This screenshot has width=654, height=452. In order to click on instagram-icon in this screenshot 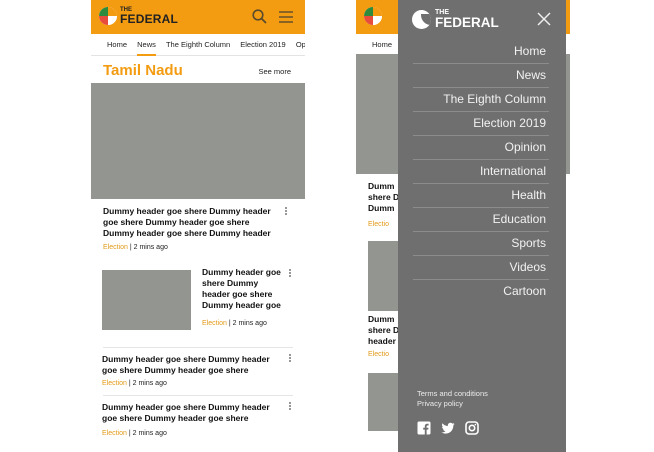, I will do `click(472, 428)`.